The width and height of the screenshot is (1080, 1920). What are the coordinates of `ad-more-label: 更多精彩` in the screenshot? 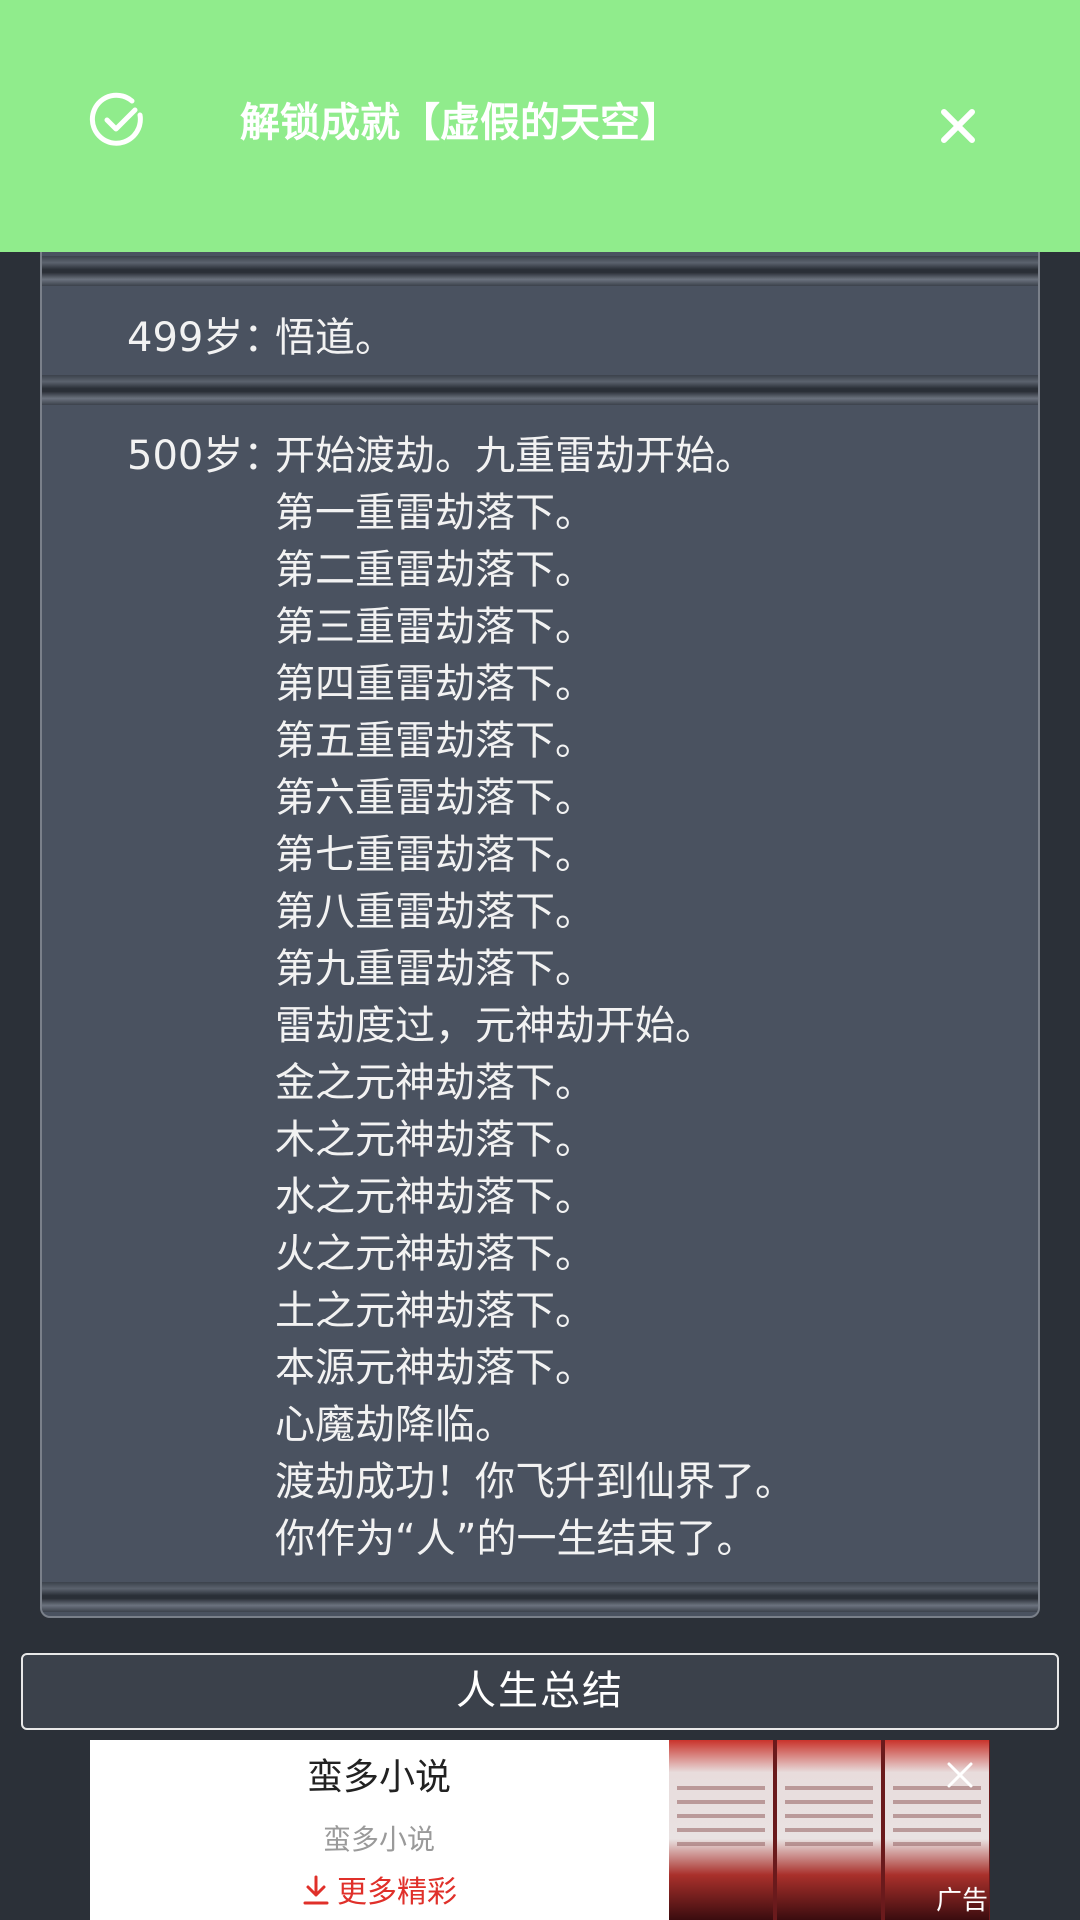 It's located at (397, 1892).